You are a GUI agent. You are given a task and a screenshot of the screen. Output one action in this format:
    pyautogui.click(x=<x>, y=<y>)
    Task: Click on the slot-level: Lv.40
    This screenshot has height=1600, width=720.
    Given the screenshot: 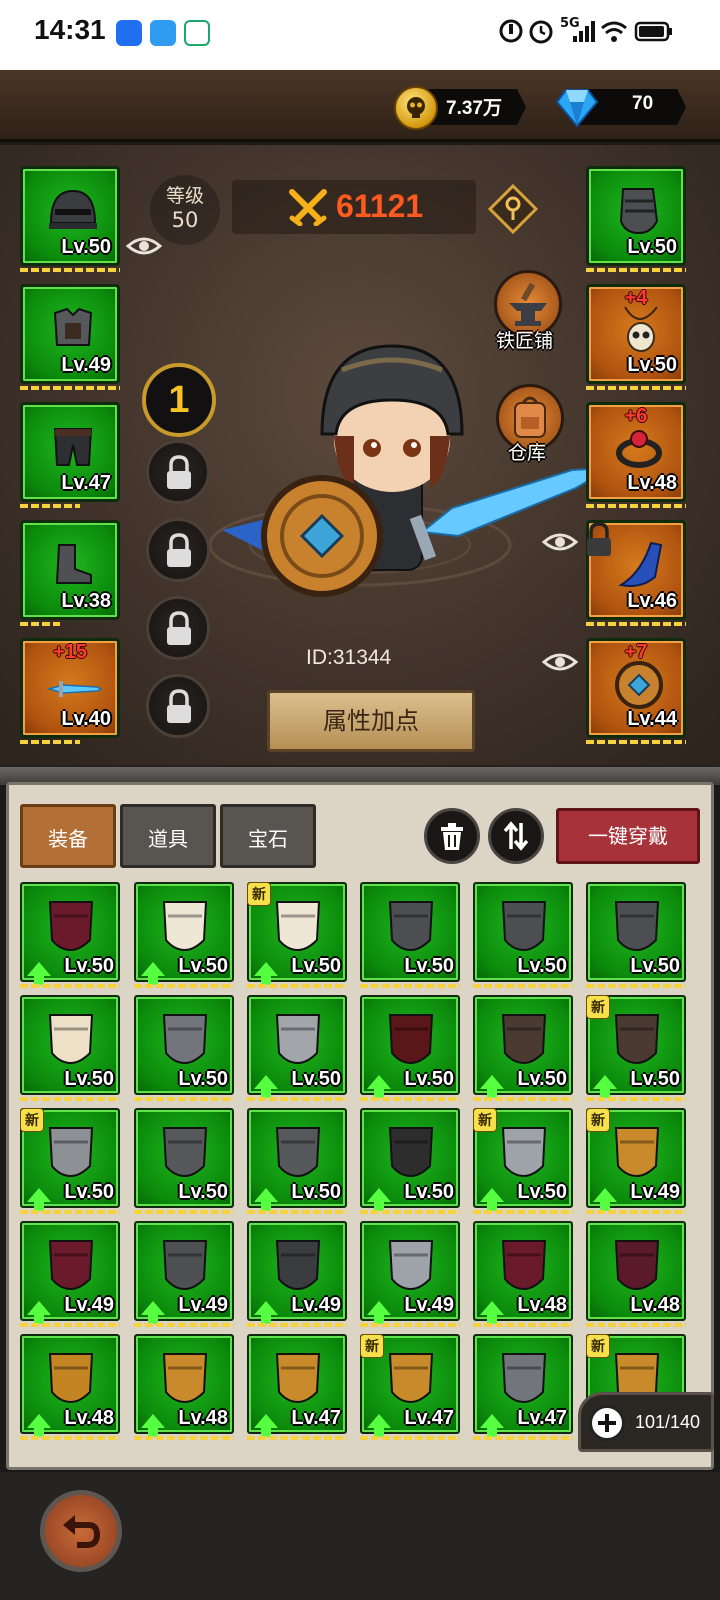 What is the action you would take?
    pyautogui.click(x=86, y=719)
    